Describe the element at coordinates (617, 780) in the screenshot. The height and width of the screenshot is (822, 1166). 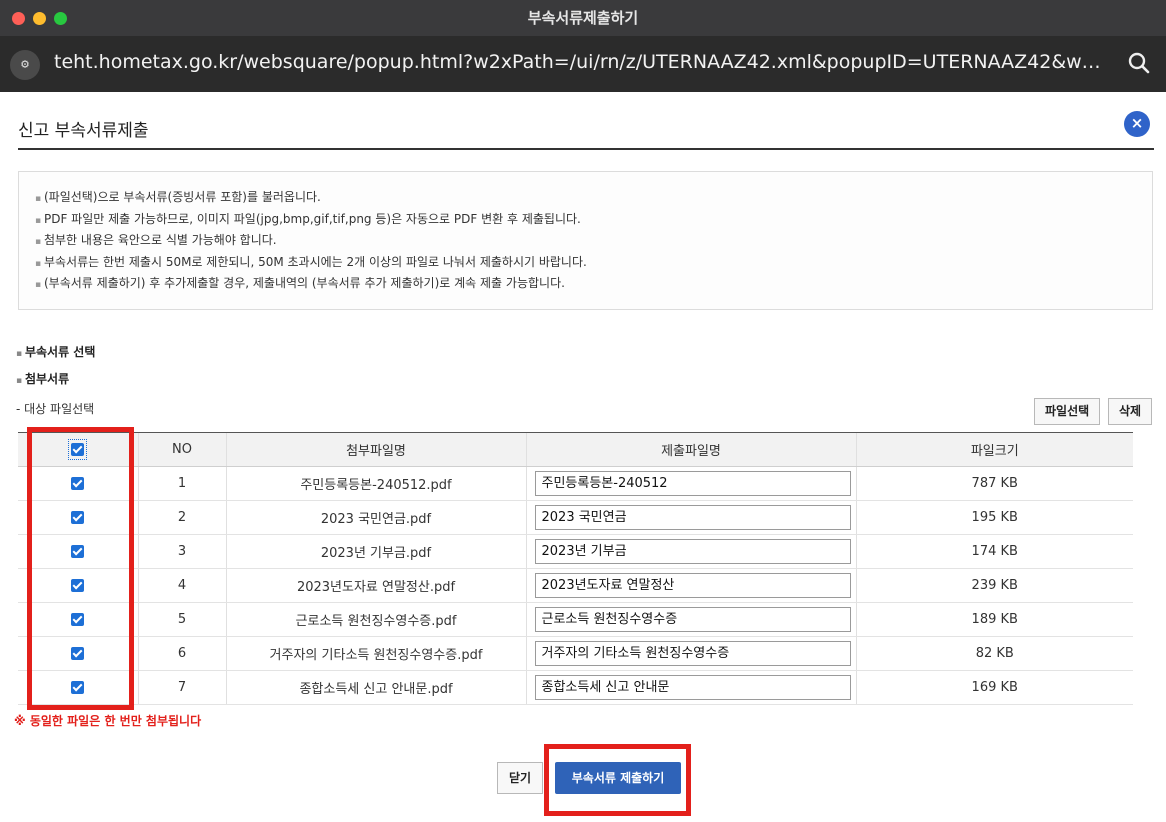
I see `submit-button-highlight` at that location.